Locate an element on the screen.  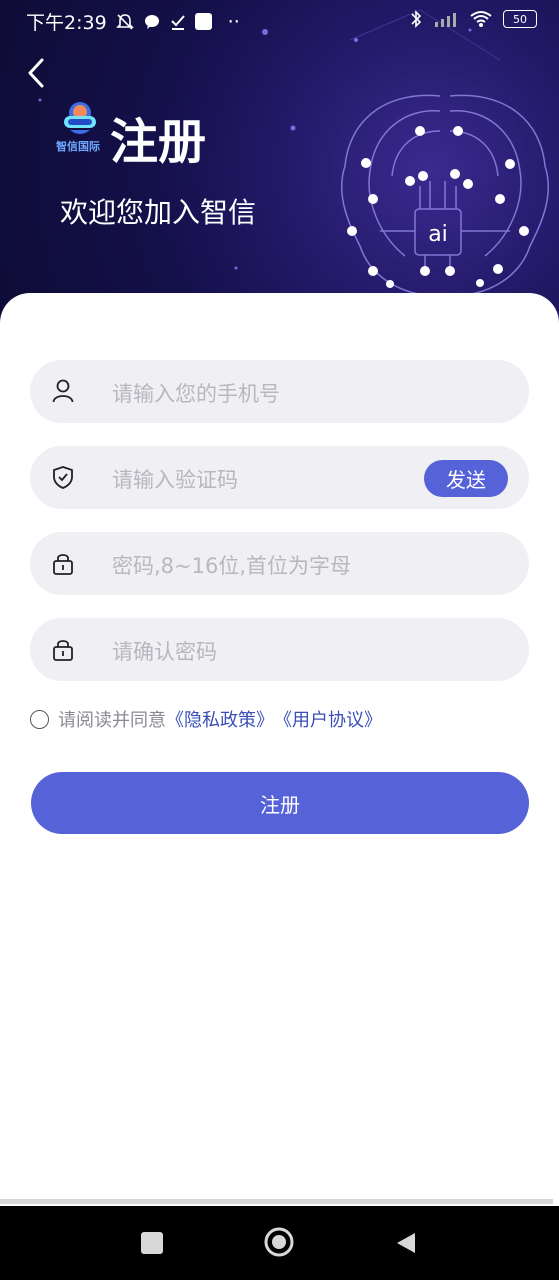
signal-icon is located at coordinates (445, 20).